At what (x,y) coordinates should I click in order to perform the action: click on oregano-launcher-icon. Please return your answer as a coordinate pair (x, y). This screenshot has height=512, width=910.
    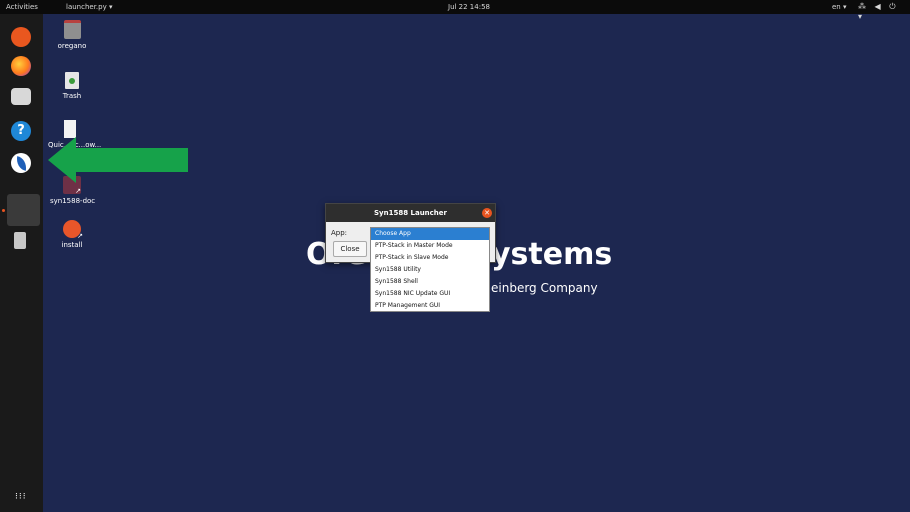
    Looking at the image, I should click on (21, 163).